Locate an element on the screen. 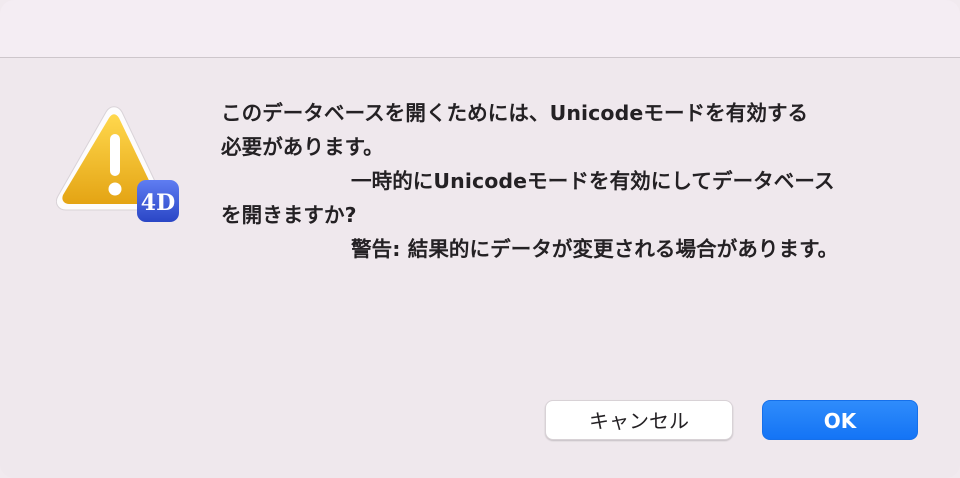 This screenshot has height=478, width=960. ok-button: OK is located at coordinates (840, 420).